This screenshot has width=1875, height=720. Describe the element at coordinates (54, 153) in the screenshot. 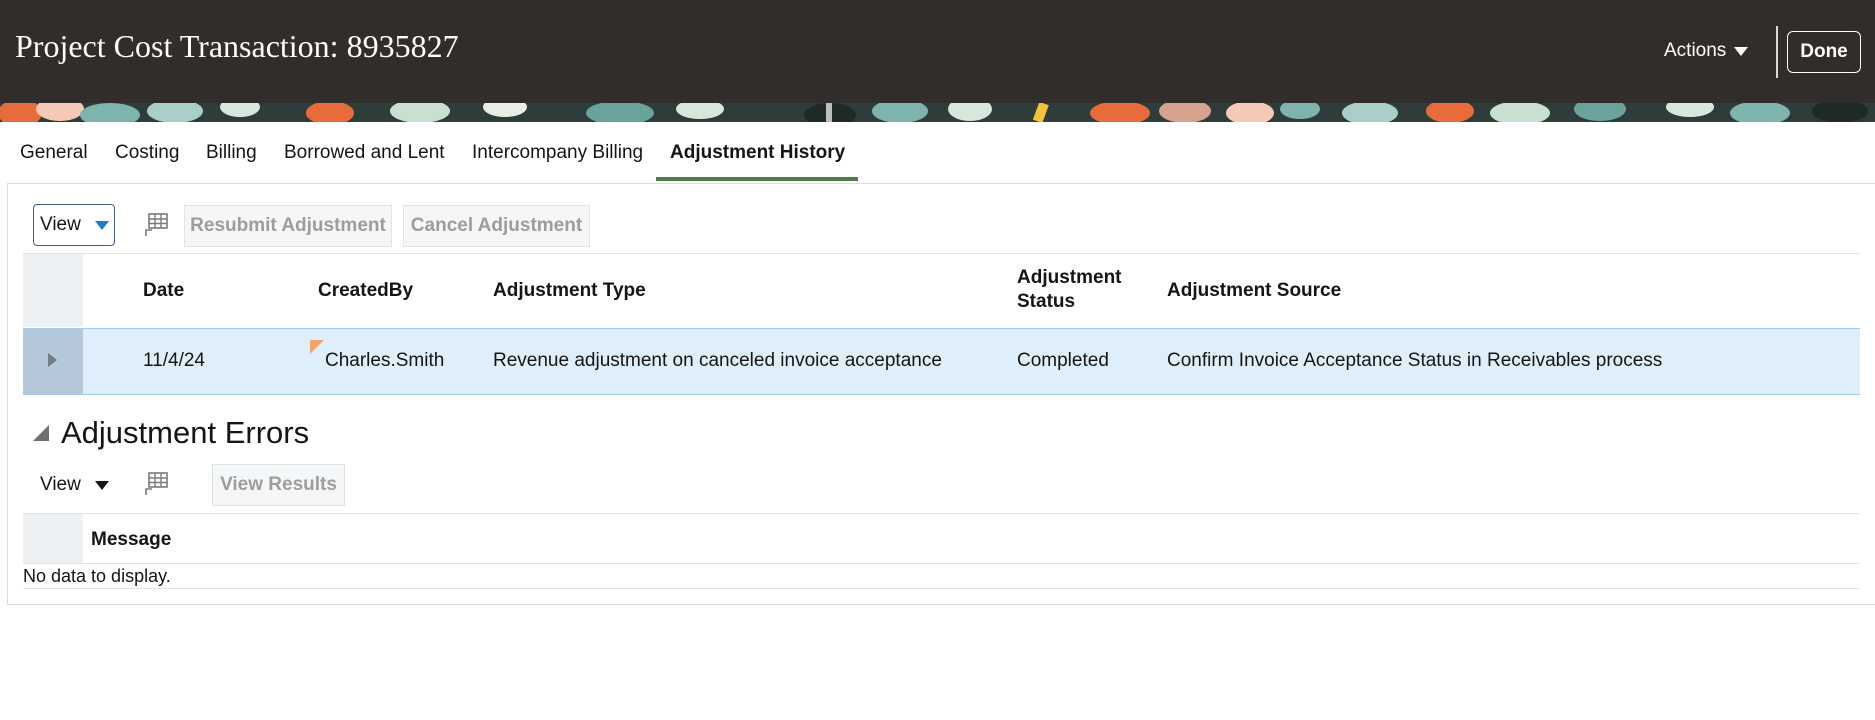

I see `tab-general: General` at that location.